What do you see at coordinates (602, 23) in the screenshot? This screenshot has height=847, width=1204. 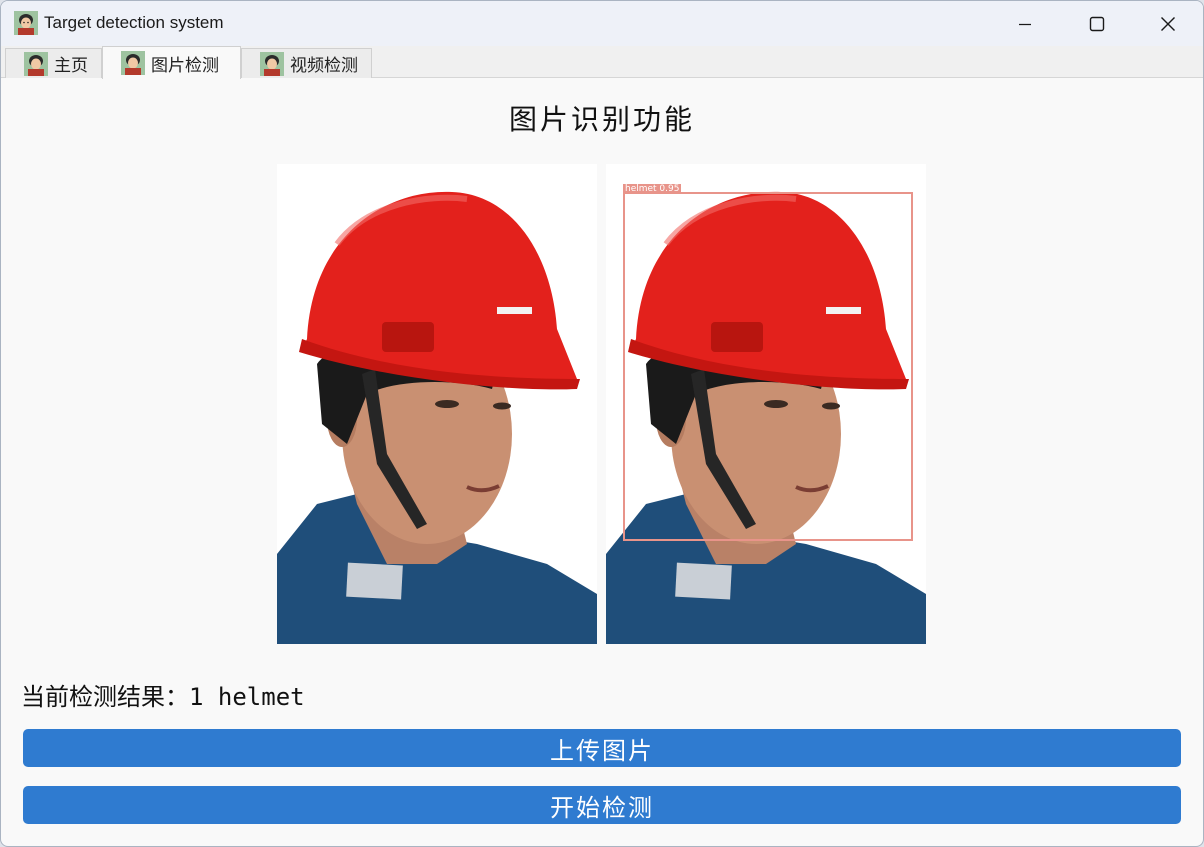 I see `title-bar: Target detection system` at bounding box center [602, 23].